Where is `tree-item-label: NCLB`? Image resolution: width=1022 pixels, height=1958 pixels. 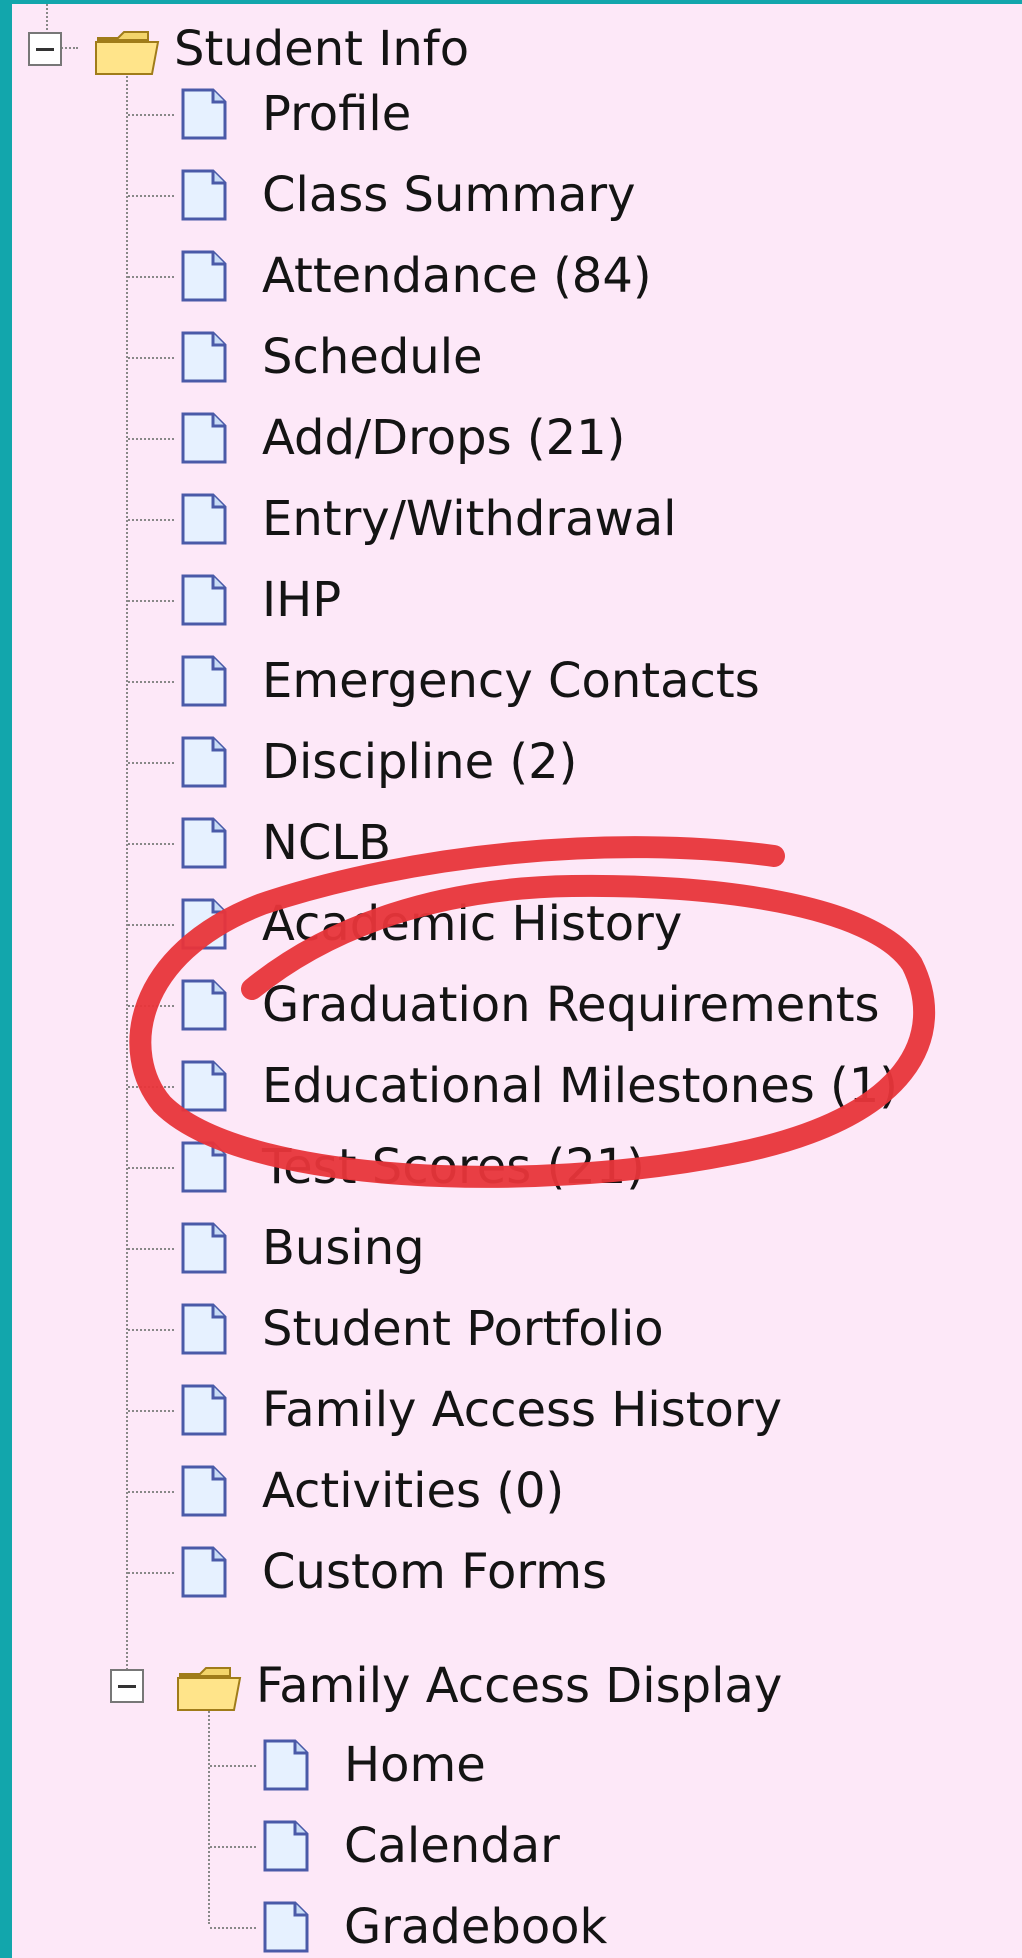
tree-item-label: NCLB is located at coordinates (327, 843).